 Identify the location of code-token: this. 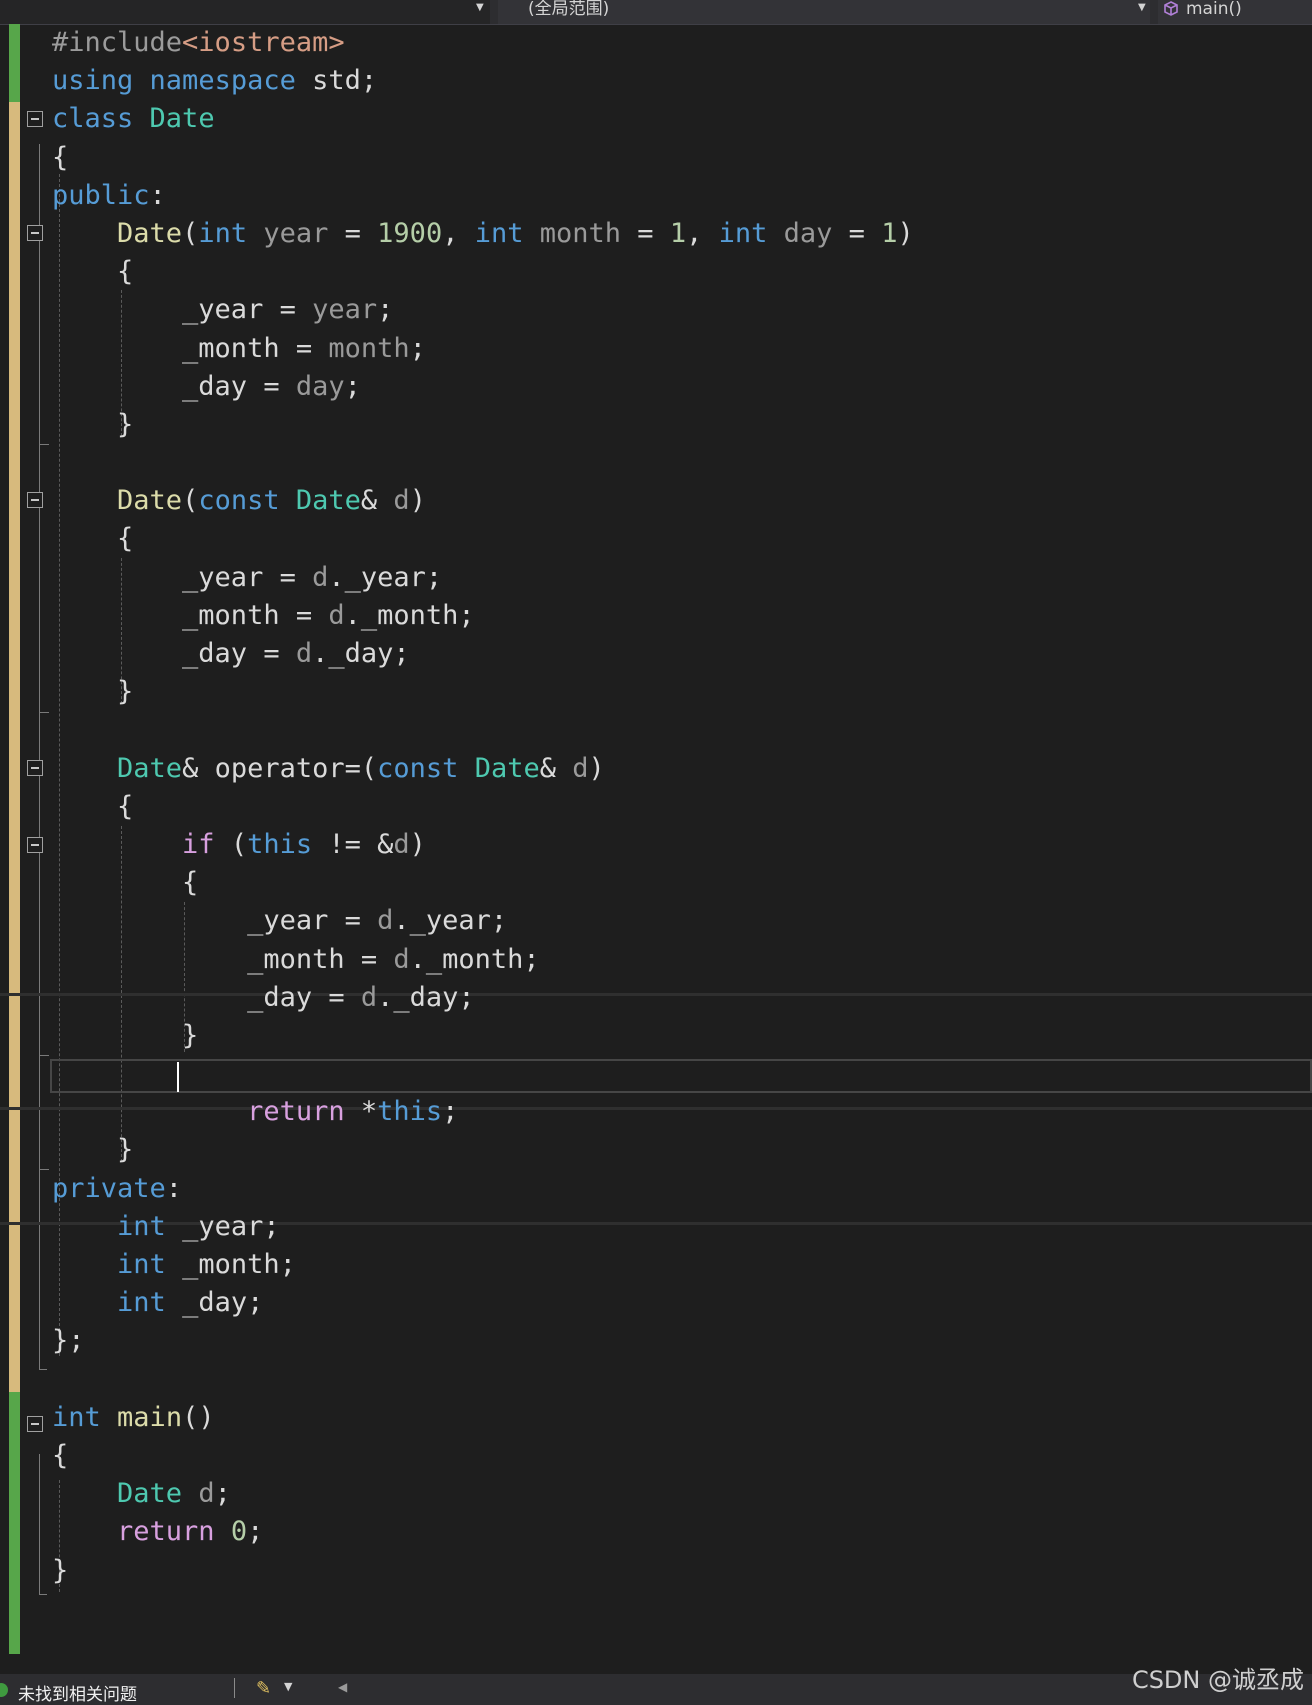
(410, 1112).